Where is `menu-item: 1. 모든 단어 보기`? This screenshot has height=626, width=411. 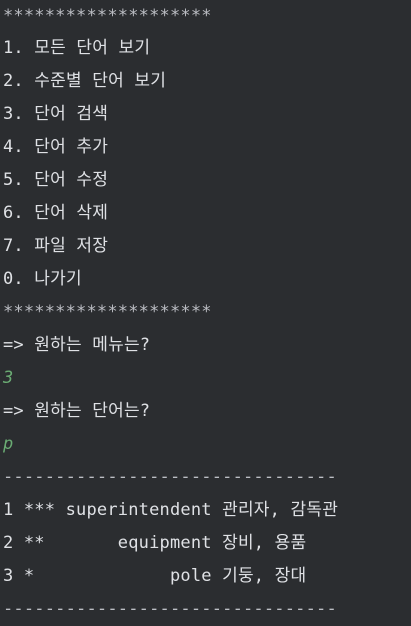
menu-item: 1. 모든 단어 보기 is located at coordinates (77, 48).